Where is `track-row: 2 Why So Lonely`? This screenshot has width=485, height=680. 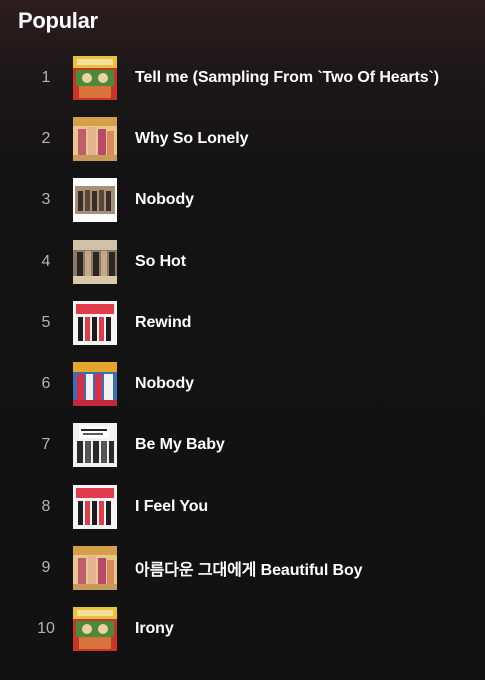 track-row: 2 Why So Lonely is located at coordinates (242, 138).